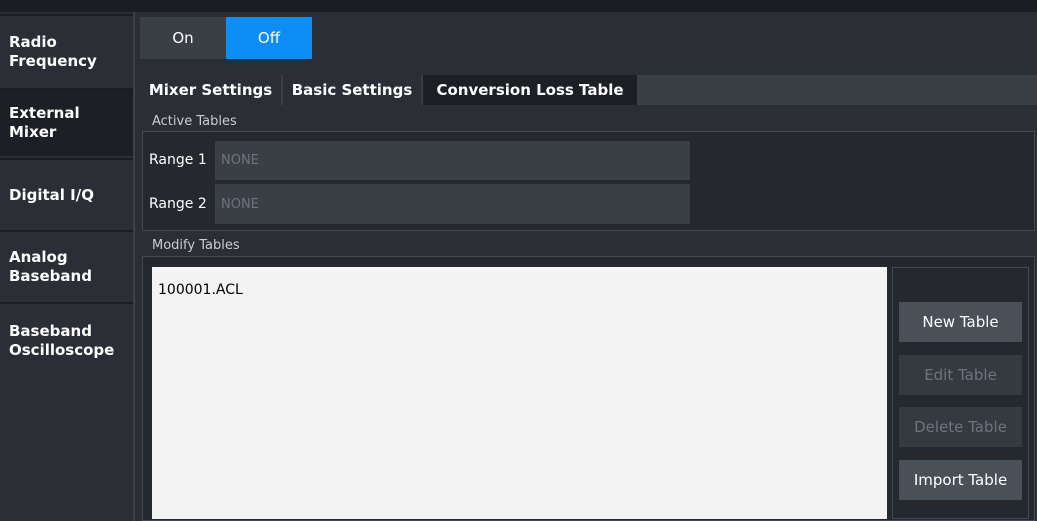  I want to click on list-item: 100001.ACL, so click(200, 290).